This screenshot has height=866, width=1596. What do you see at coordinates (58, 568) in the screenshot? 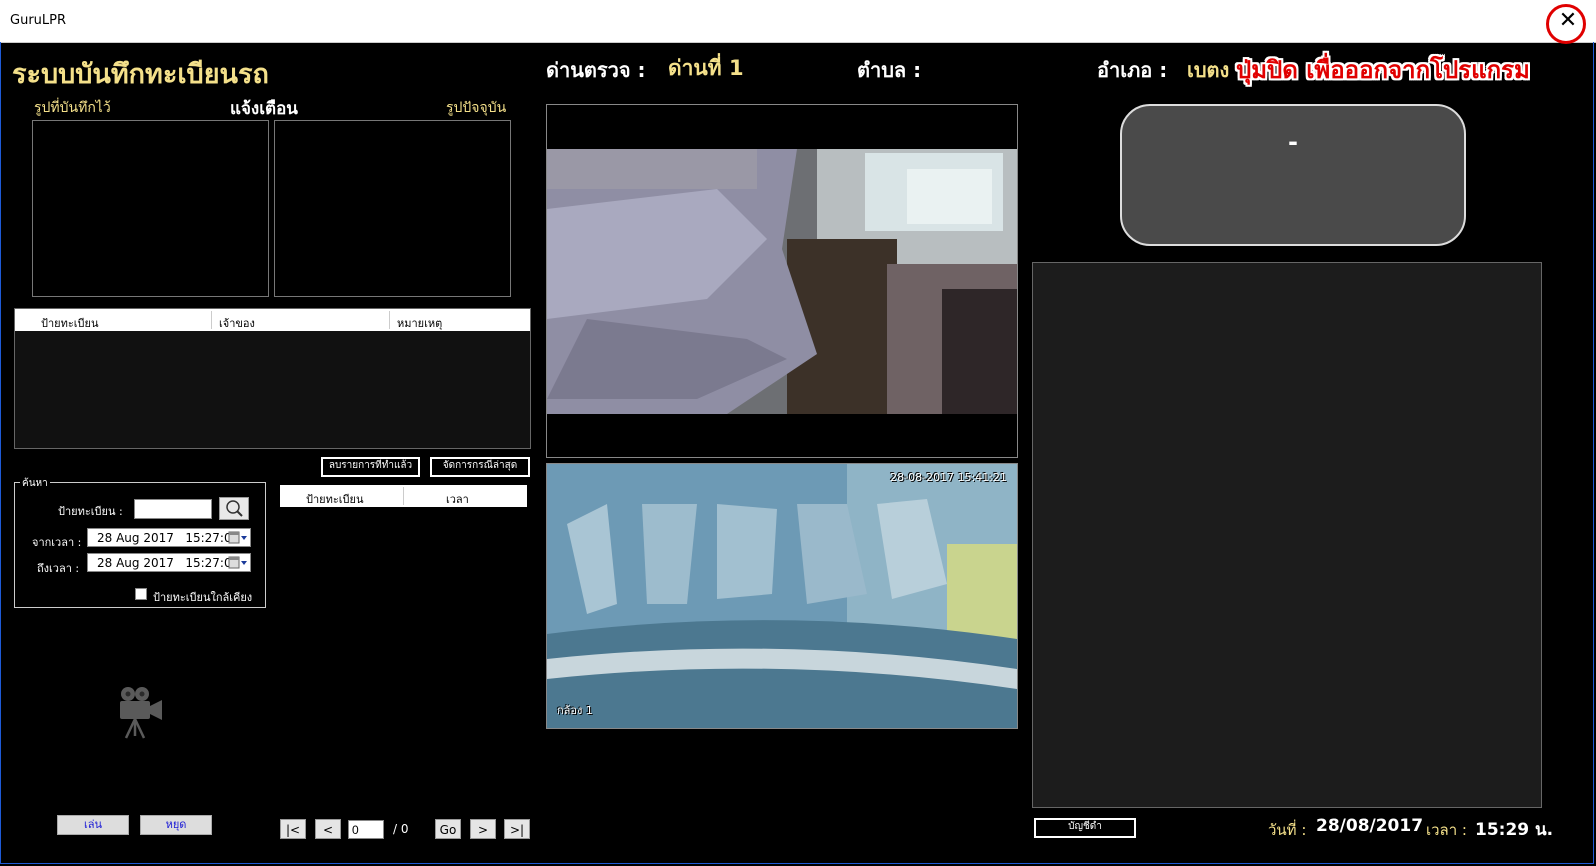
I see `to-time-label: ถึงเวลา :` at bounding box center [58, 568].